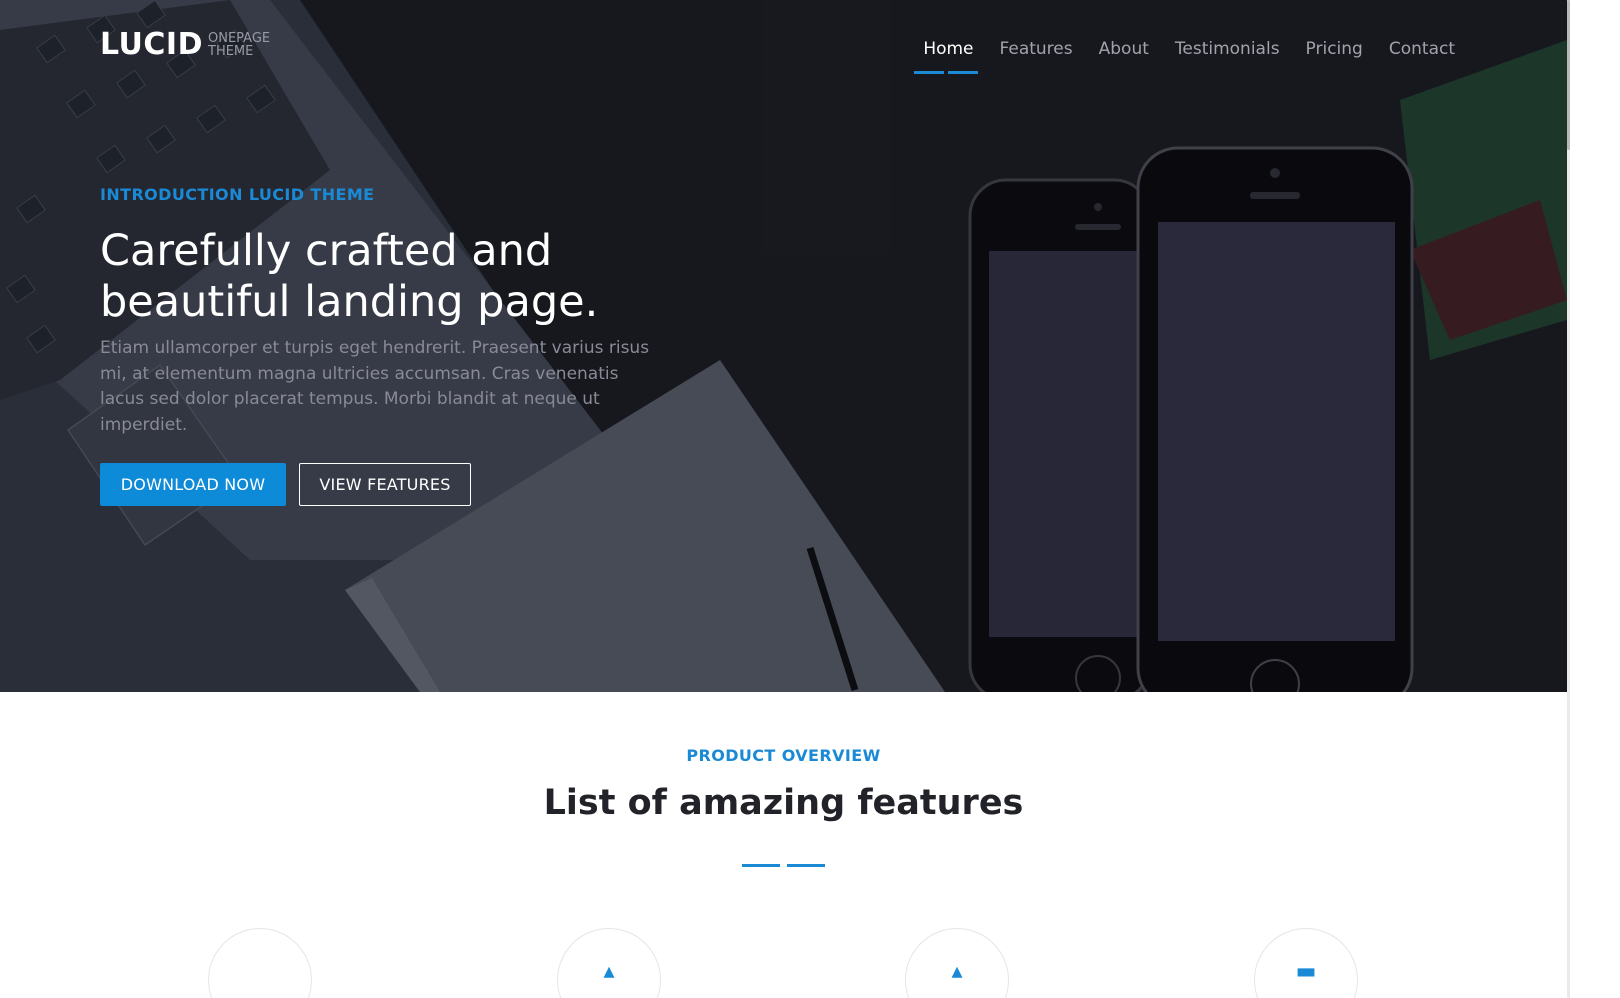 The image size is (1620, 998). I want to click on brand-tagline: ONEPAGE THEME, so click(239, 45).